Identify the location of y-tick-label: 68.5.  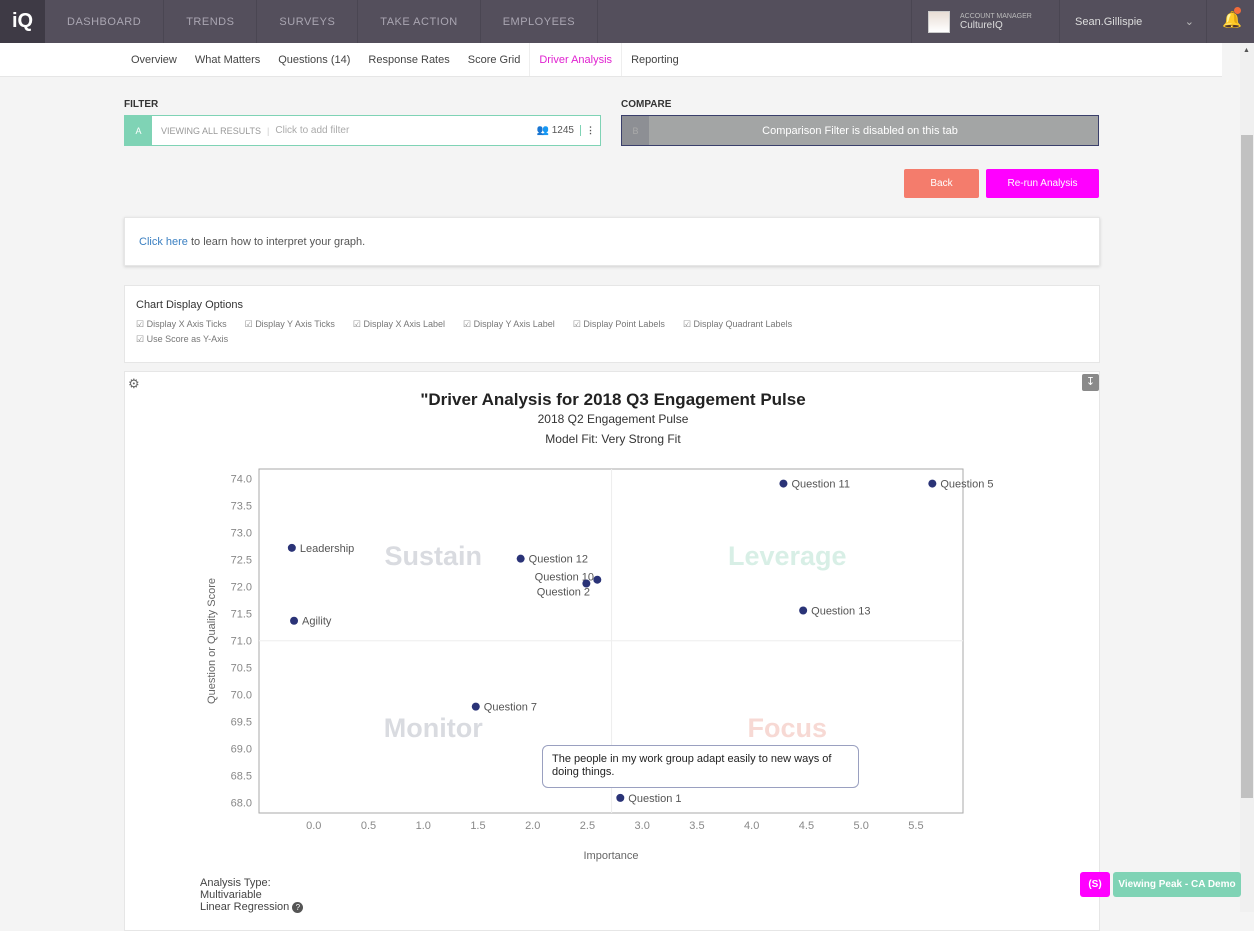
(241, 777).